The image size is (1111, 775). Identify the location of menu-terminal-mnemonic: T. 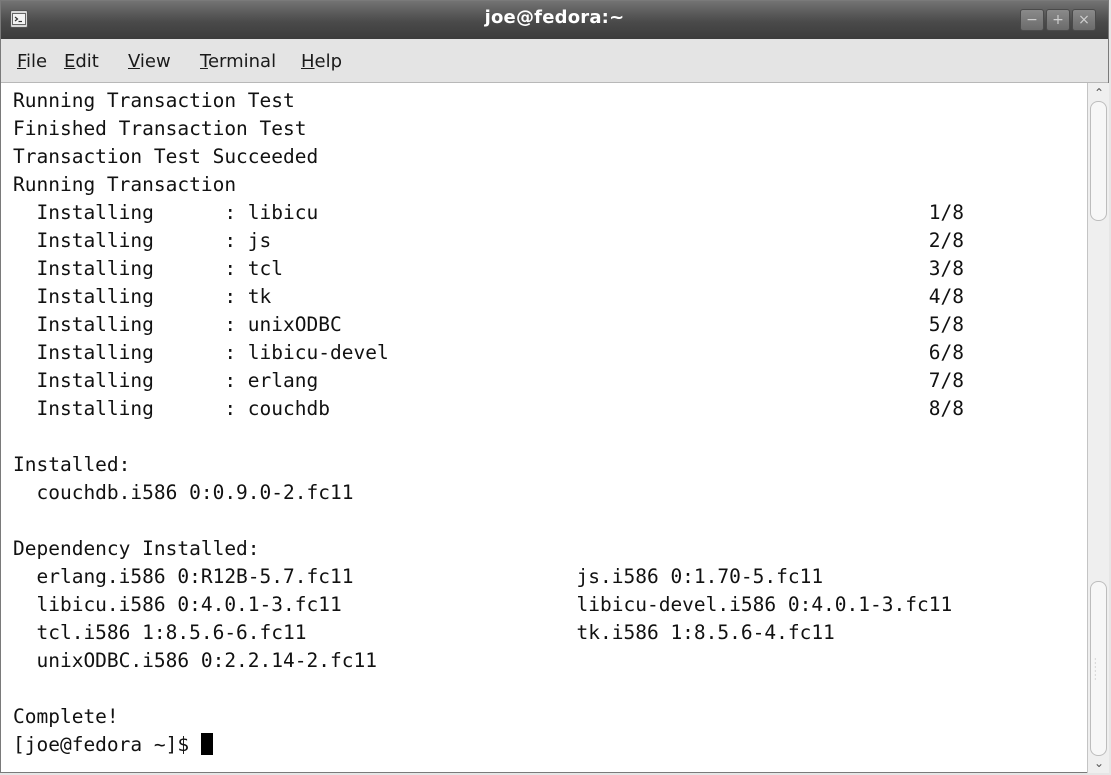
(204, 61).